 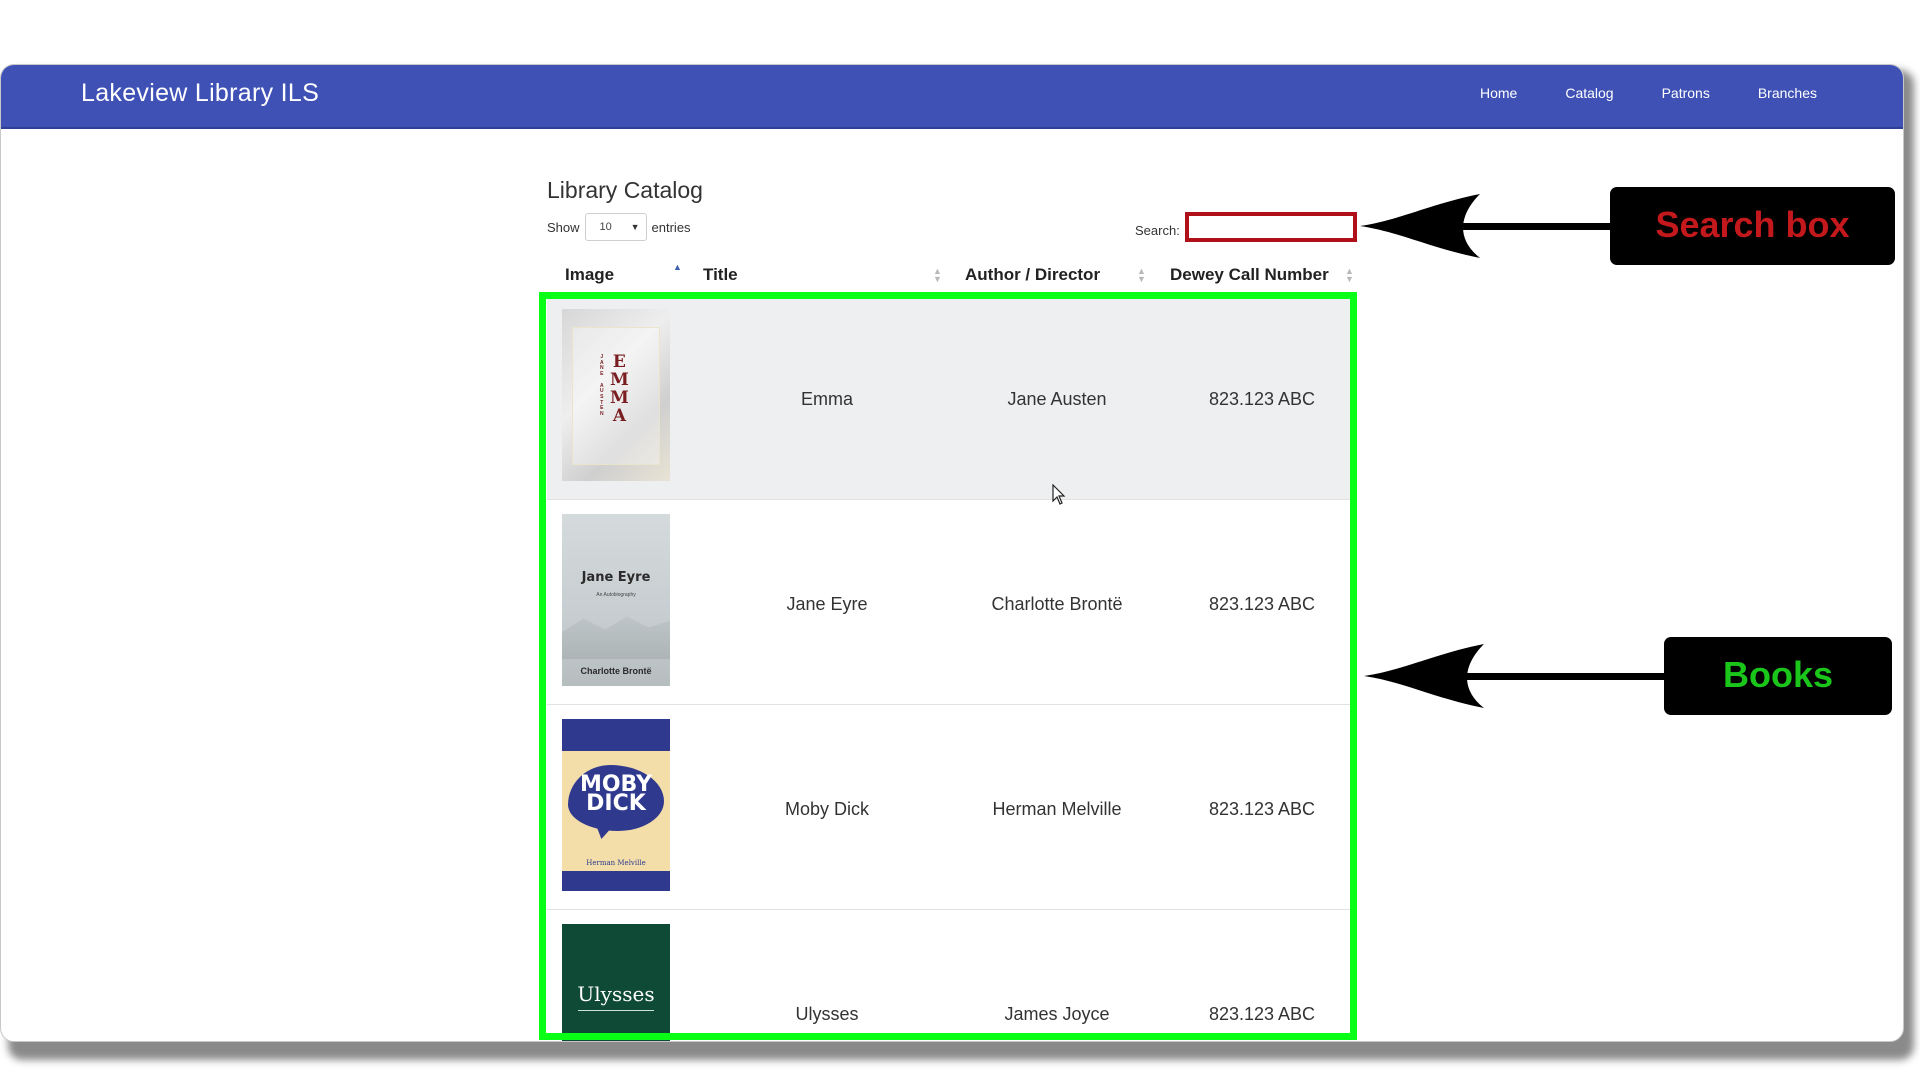 I want to click on entries-select: 10 ▼, so click(x=615, y=227).